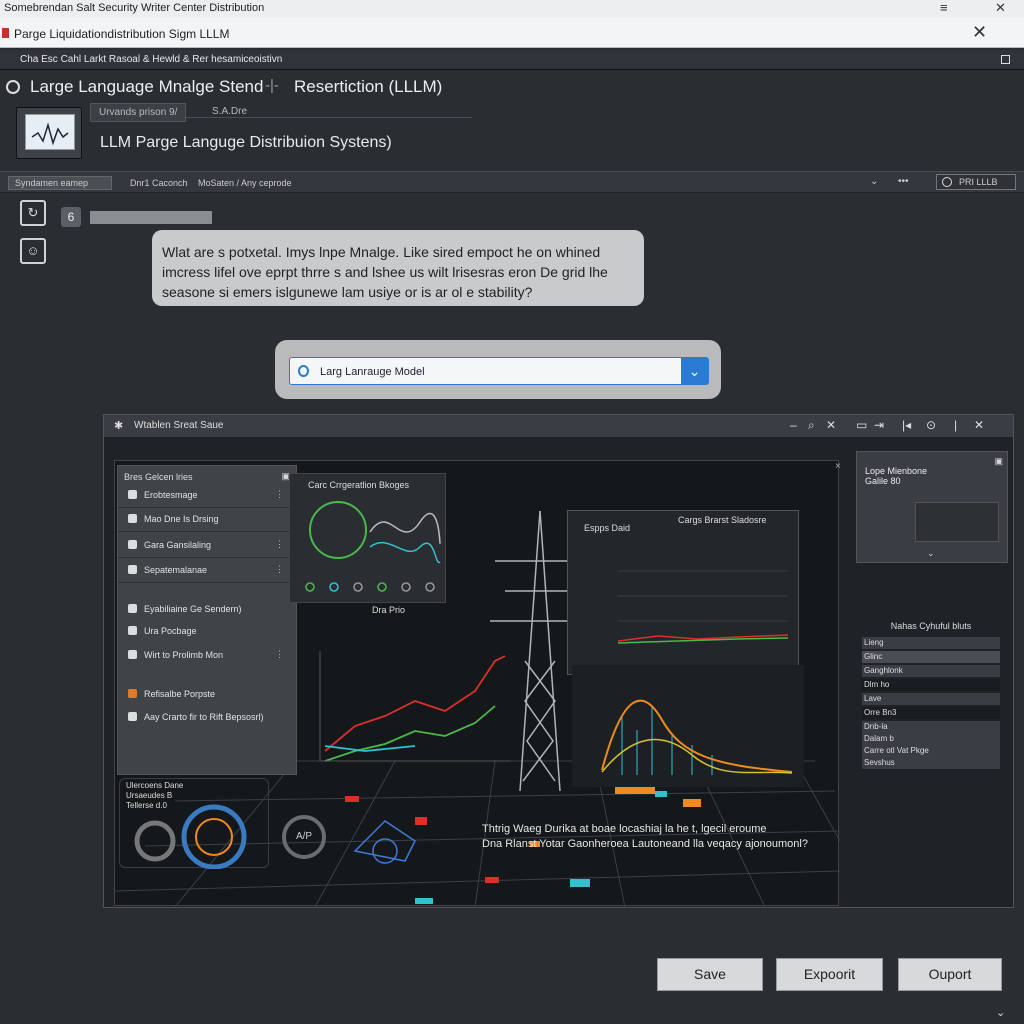 This screenshot has height=1024, width=1024. Describe the element at coordinates (906, 425) in the screenshot. I see `bookmark-icon: |◂` at that location.